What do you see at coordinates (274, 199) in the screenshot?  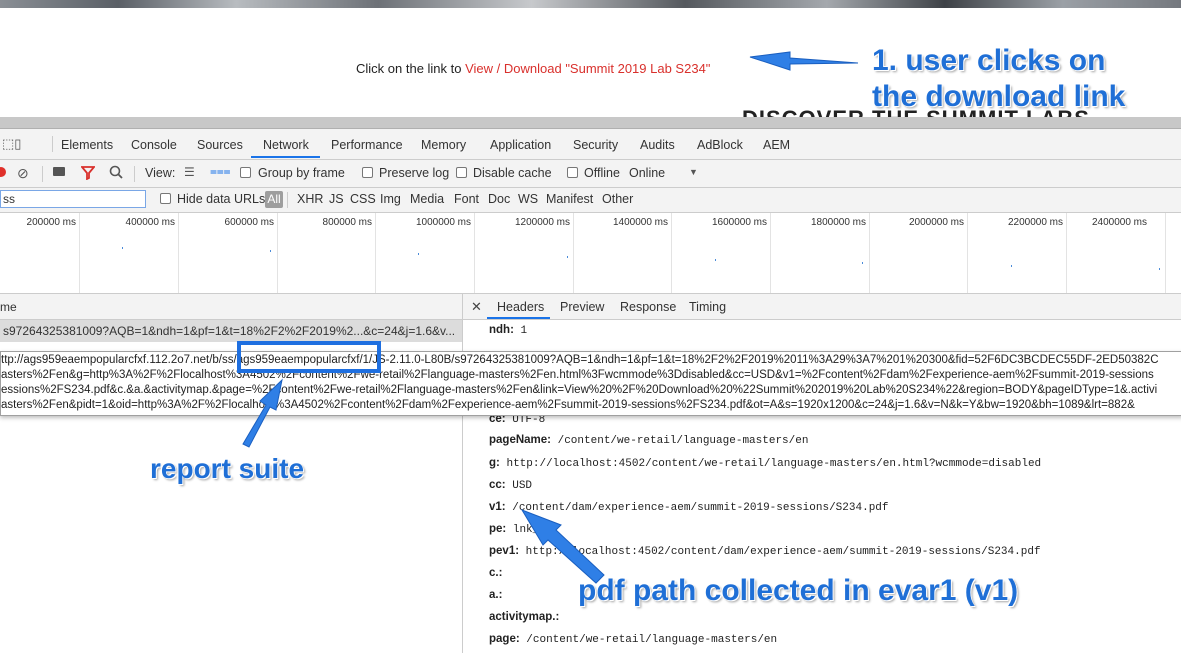 I see `filter-all-button: All` at bounding box center [274, 199].